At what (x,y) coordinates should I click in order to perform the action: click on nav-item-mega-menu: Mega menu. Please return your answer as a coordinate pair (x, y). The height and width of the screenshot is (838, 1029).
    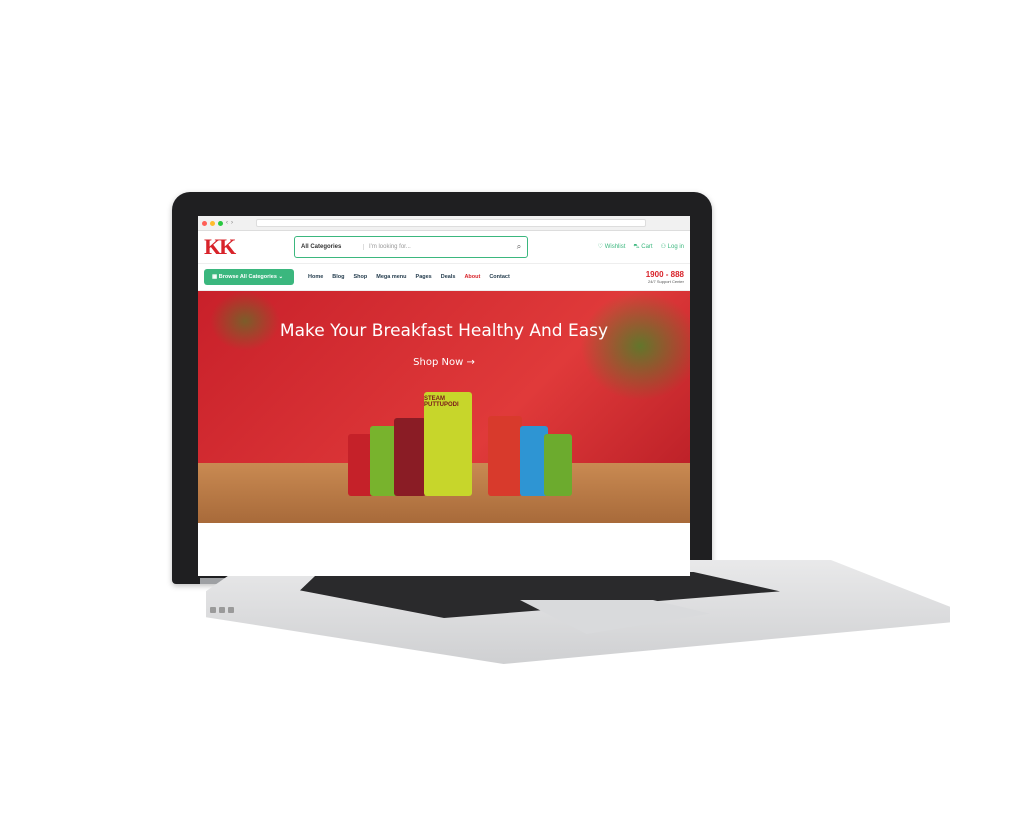
    Looking at the image, I should click on (391, 277).